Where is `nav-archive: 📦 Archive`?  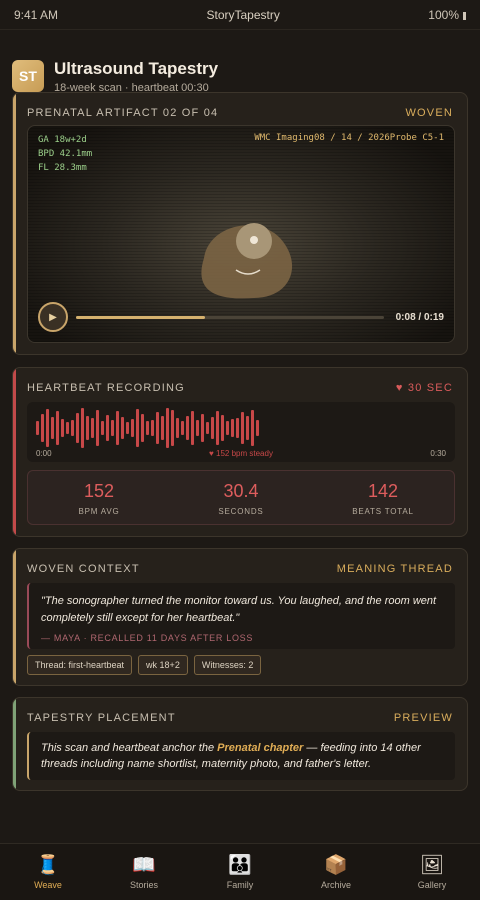 nav-archive: 📦 Archive is located at coordinates (336, 872).